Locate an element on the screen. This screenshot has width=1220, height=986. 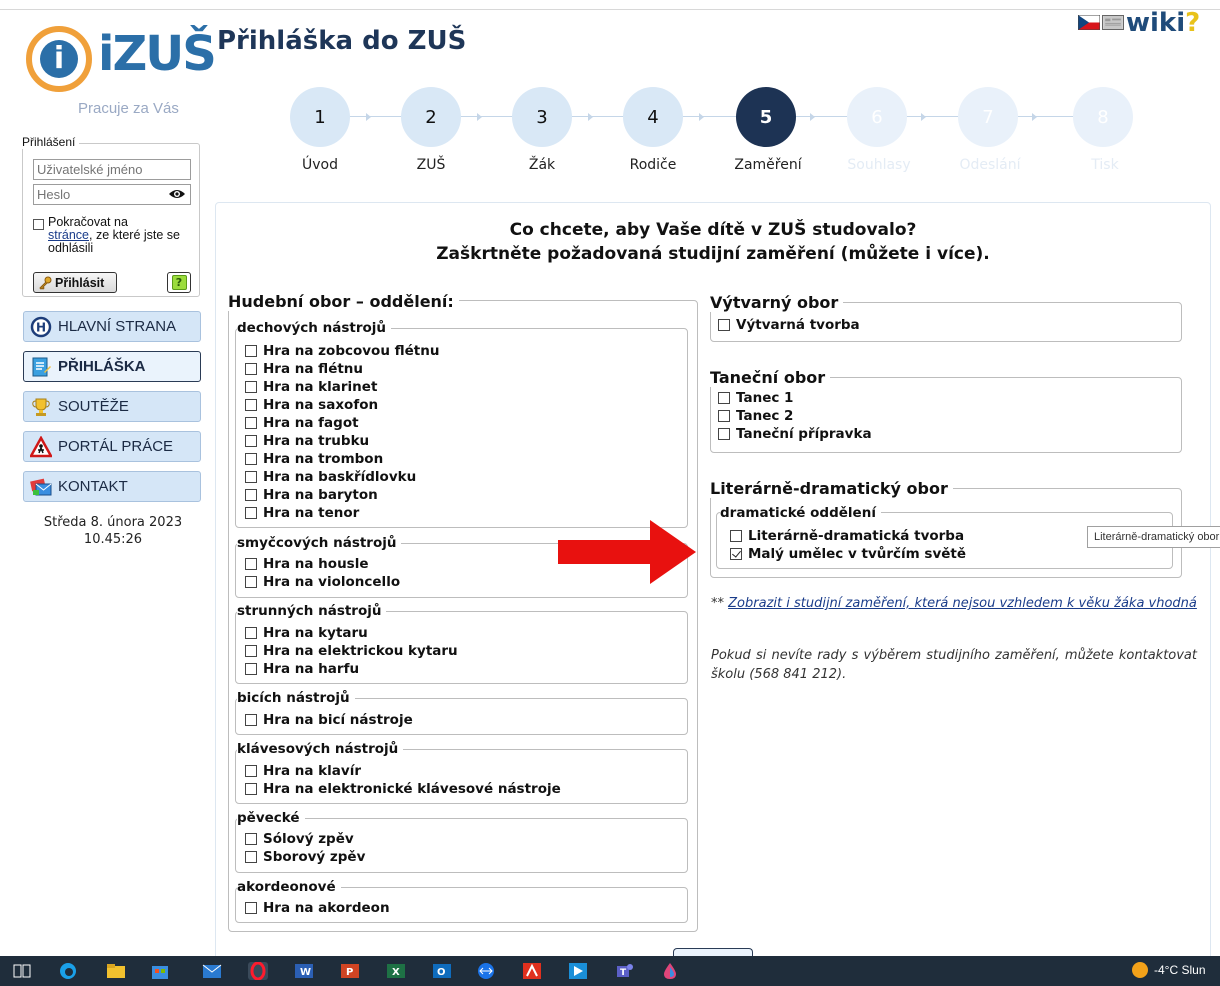
step-5: 5 is located at coordinates (766, 117).